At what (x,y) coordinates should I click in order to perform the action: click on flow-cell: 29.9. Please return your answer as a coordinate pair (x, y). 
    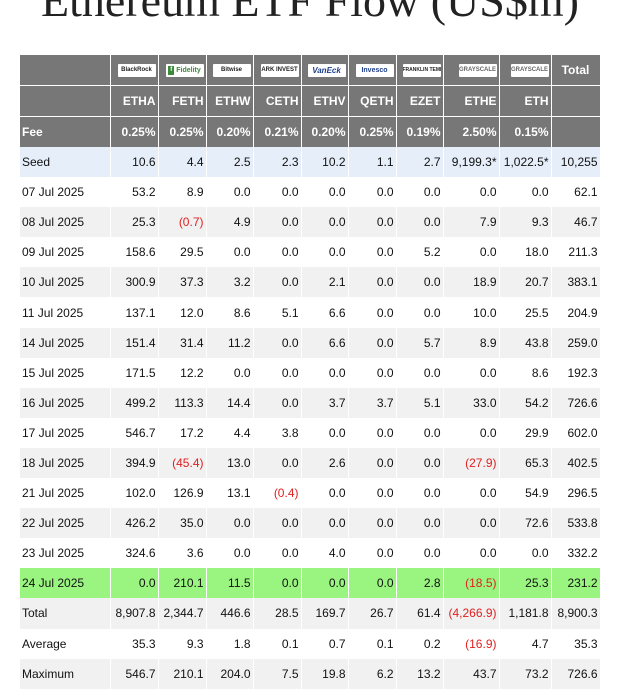
    Looking at the image, I should click on (525, 432).